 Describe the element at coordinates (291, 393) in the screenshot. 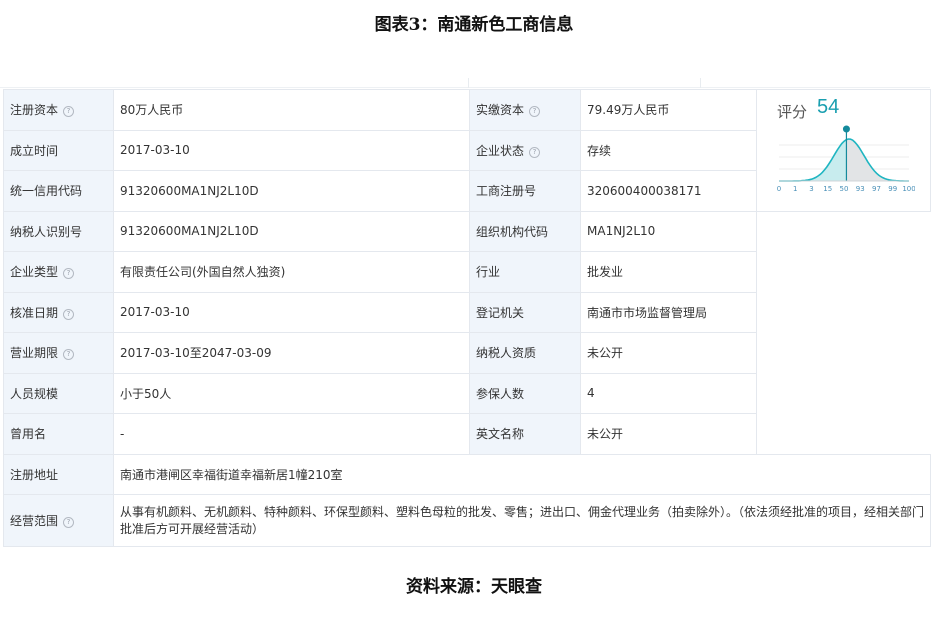

I see `value-cell: 小于50人` at that location.